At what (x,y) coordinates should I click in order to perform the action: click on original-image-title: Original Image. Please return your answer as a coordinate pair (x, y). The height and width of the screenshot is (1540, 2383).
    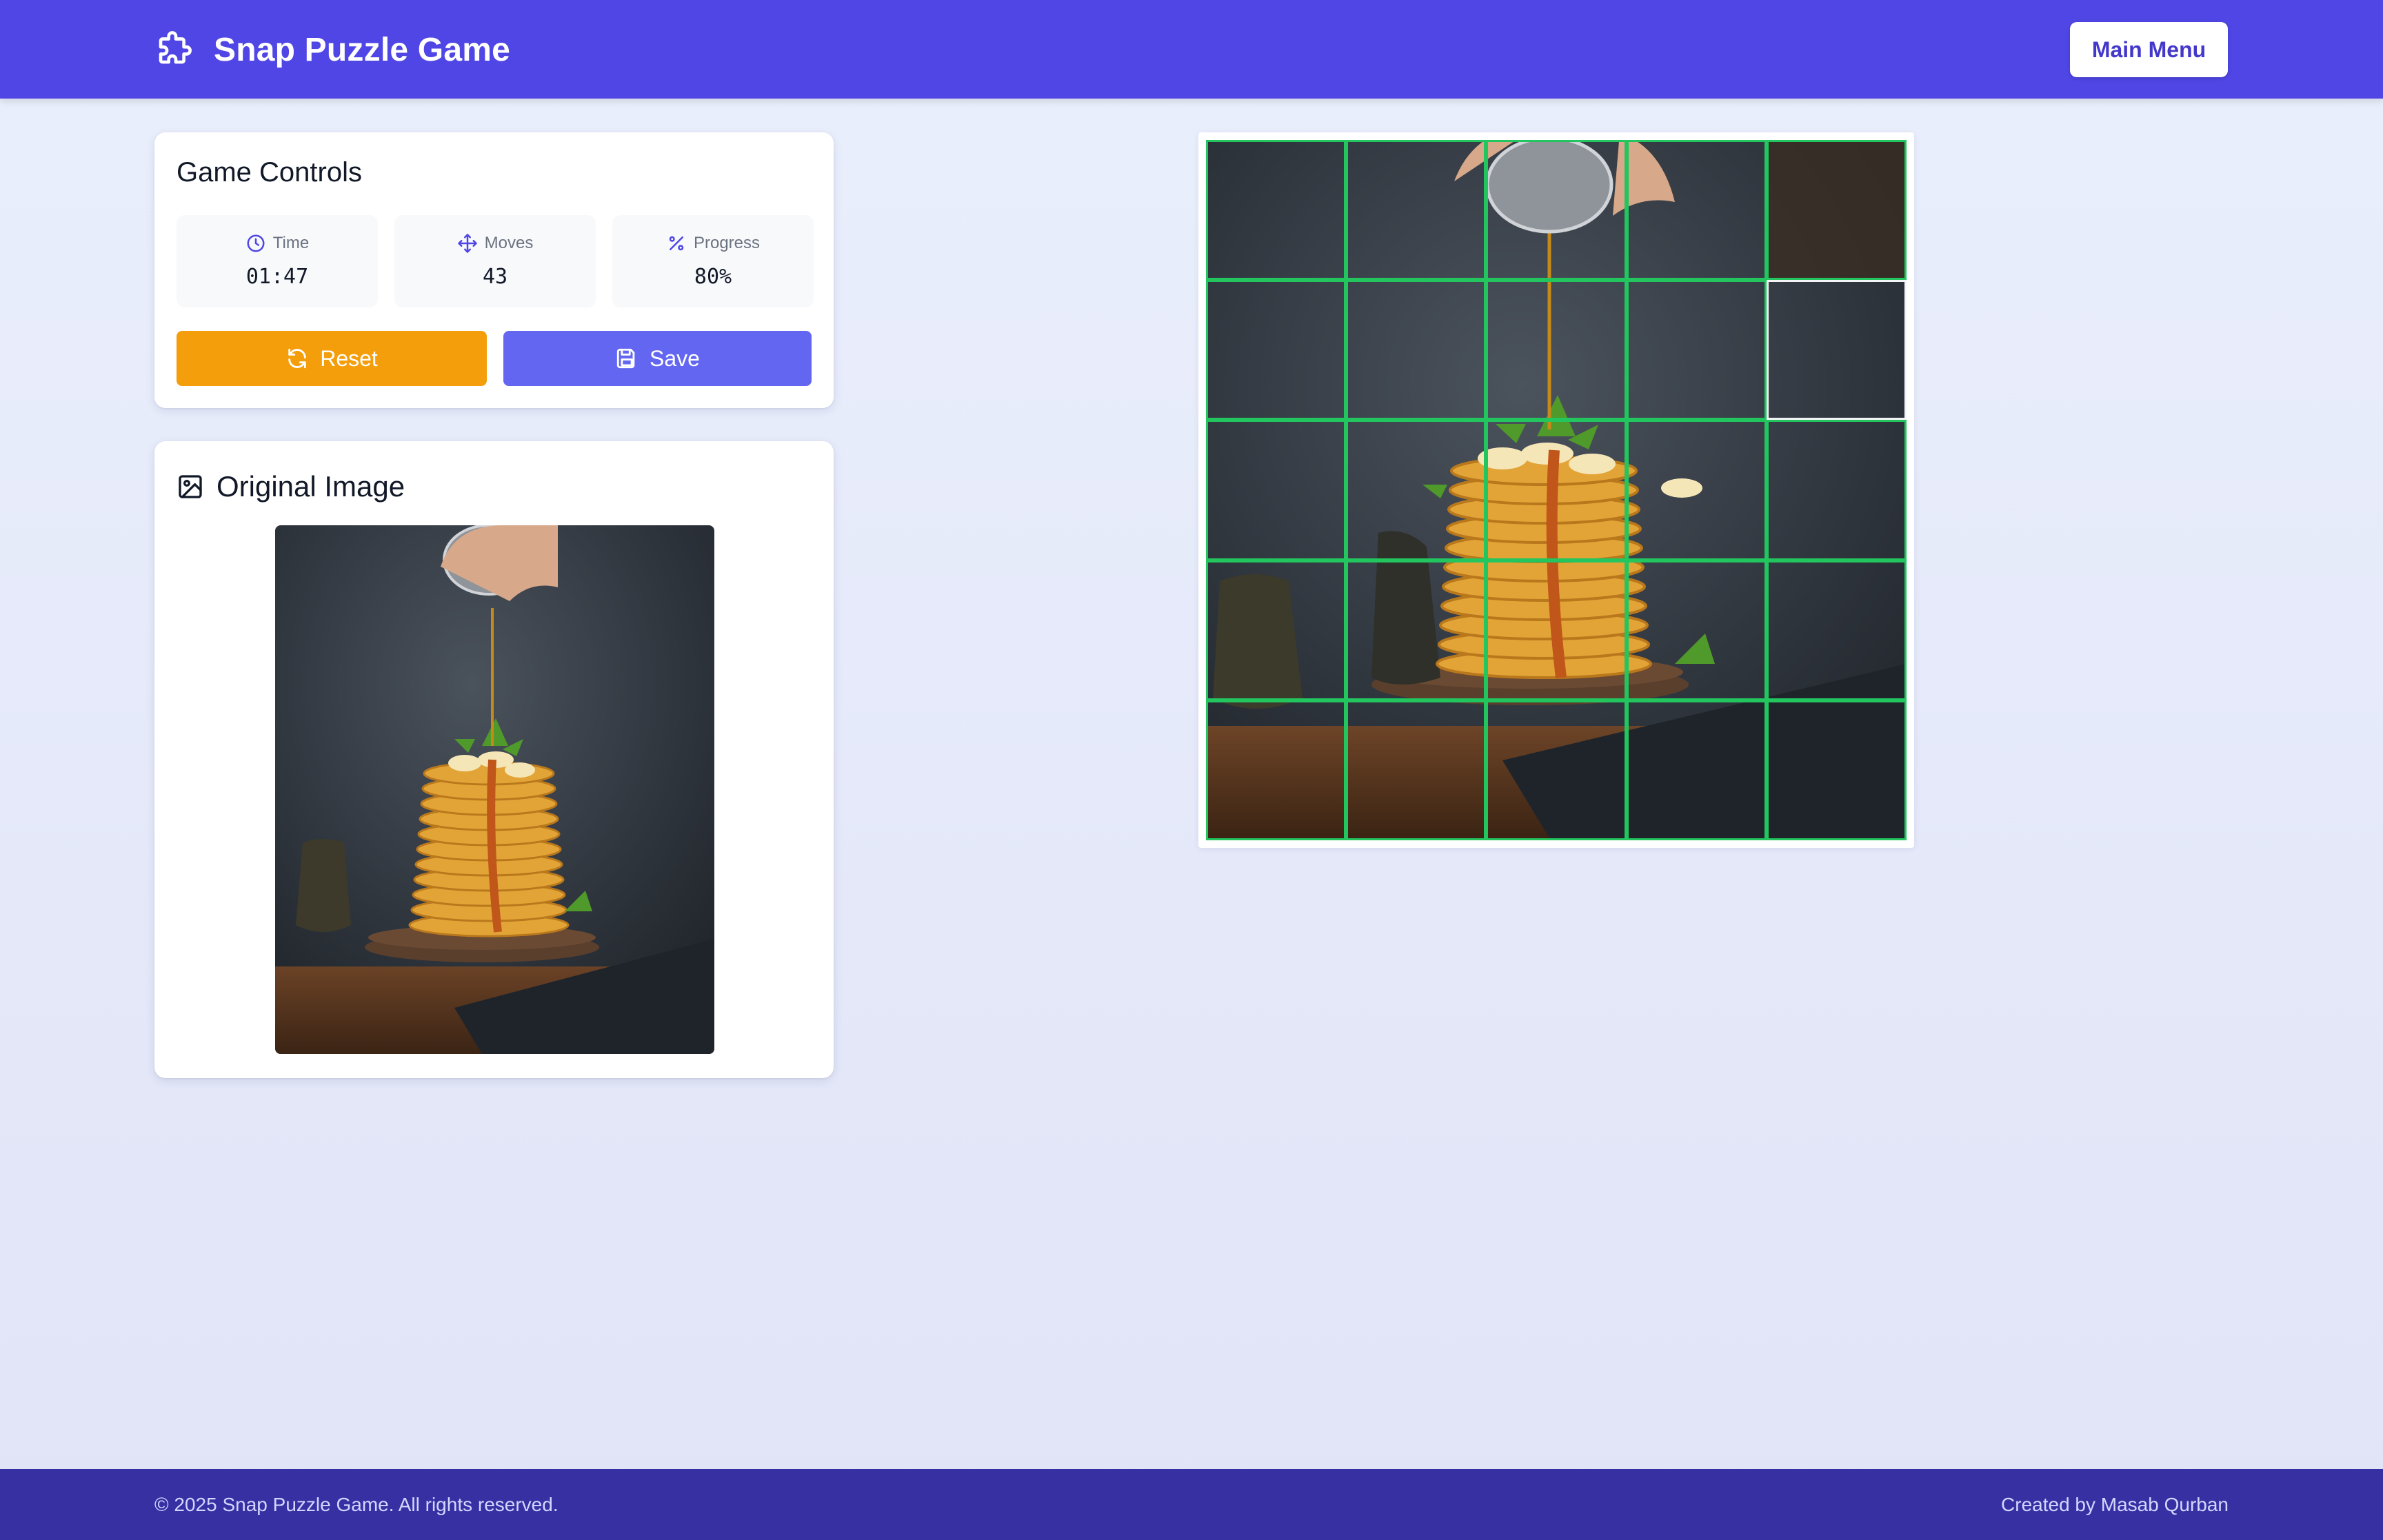
    Looking at the image, I should click on (311, 487).